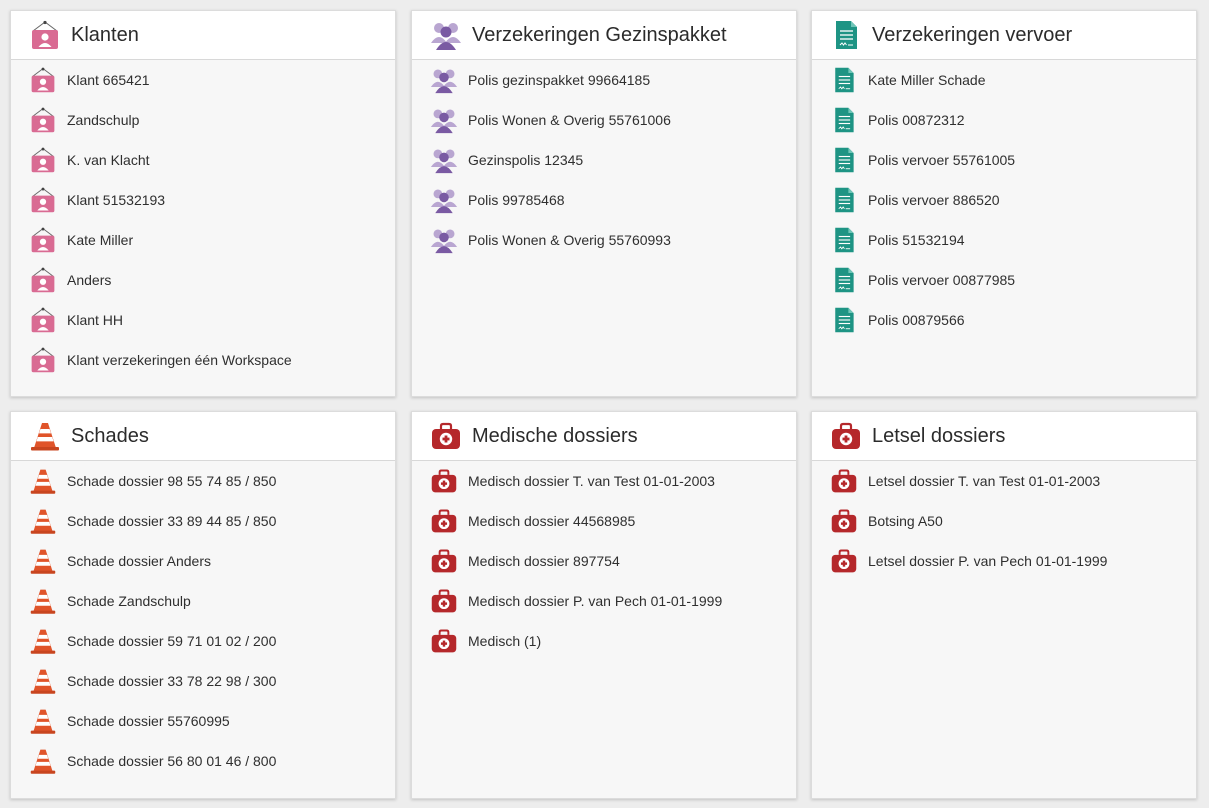  What do you see at coordinates (129, 601) in the screenshot?
I see `list-item-label: Schade Zandschulp` at bounding box center [129, 601].